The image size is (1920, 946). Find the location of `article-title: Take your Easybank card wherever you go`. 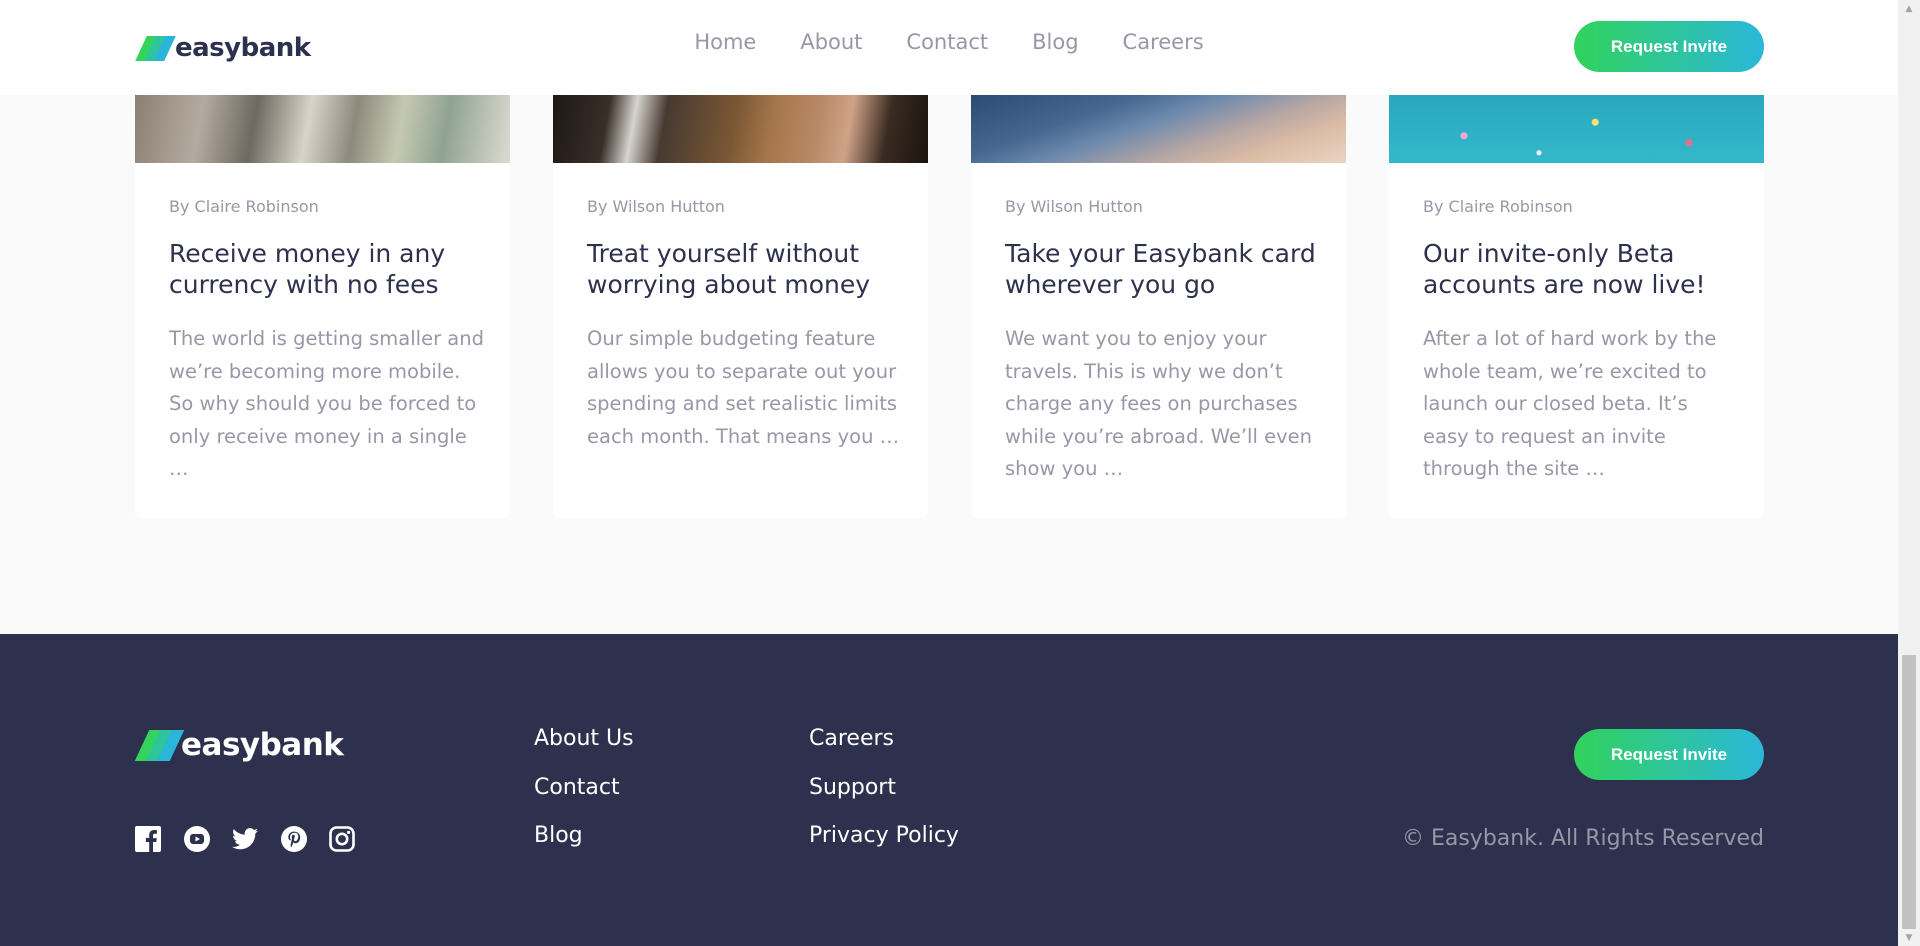

article-title: Take your Easybank card wherever you go is located at coordinates (1165, 269).